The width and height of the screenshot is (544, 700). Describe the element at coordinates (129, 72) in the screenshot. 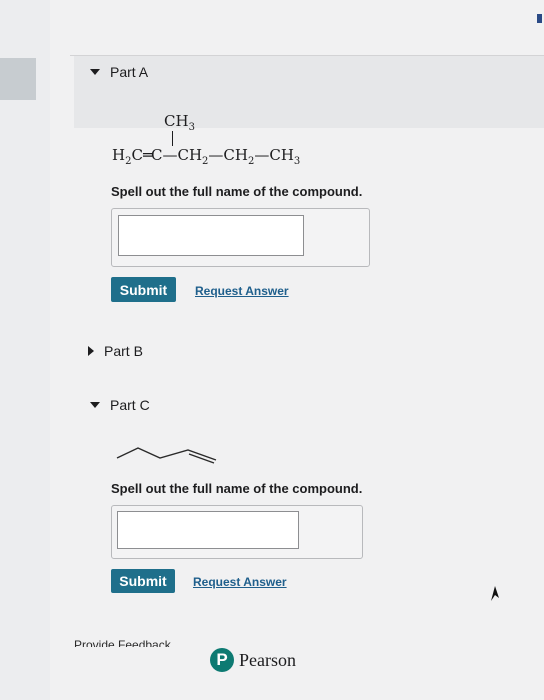

I see `part-a-title: Part A` at that location.